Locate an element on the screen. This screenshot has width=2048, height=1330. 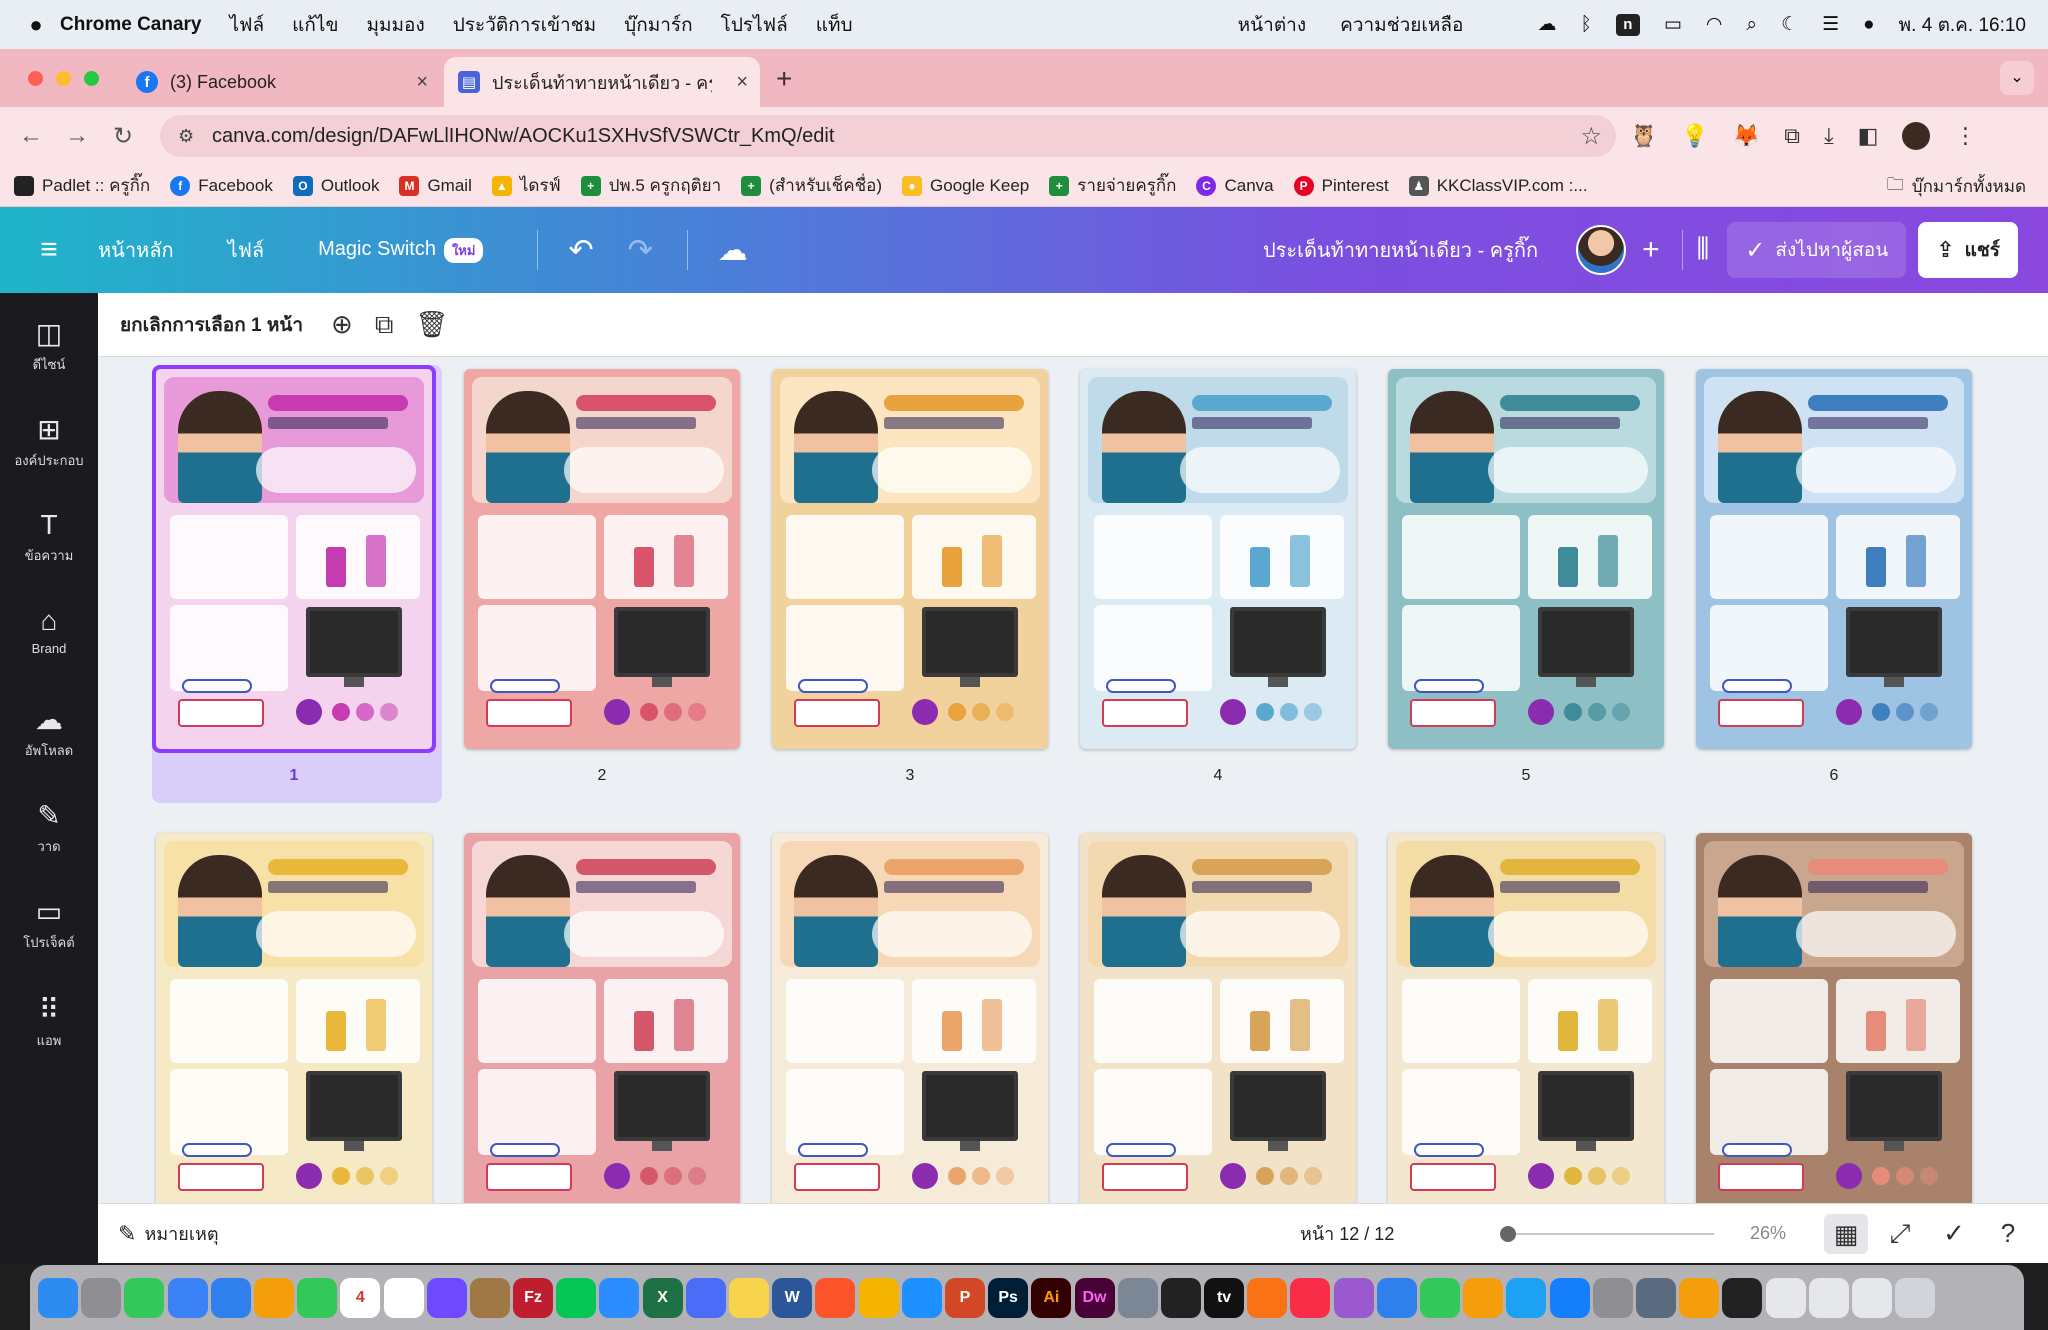
zoom-level: 26% is located at coordinates (1768, 1233).